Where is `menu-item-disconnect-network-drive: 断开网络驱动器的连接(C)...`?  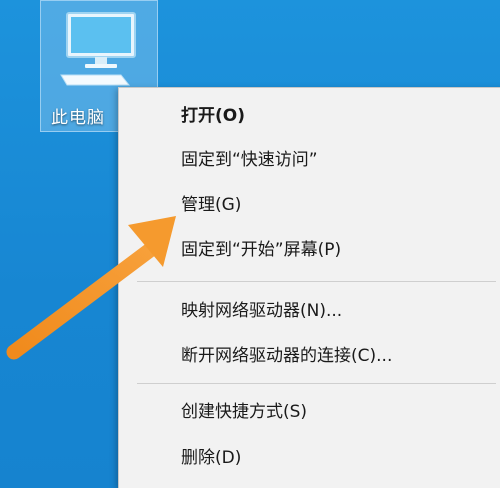 menu-item-disconnect-network-drive: 断开网络驱动器的连接(C)... is located at coordinates (286, 356).